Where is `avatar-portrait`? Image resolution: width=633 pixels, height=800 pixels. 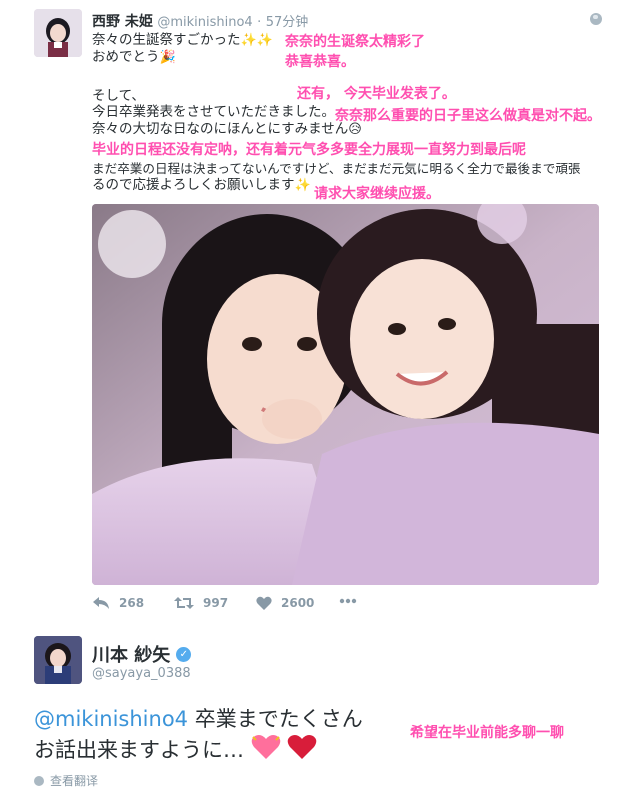
avatar-portrait is located at coordinates (58, 33).